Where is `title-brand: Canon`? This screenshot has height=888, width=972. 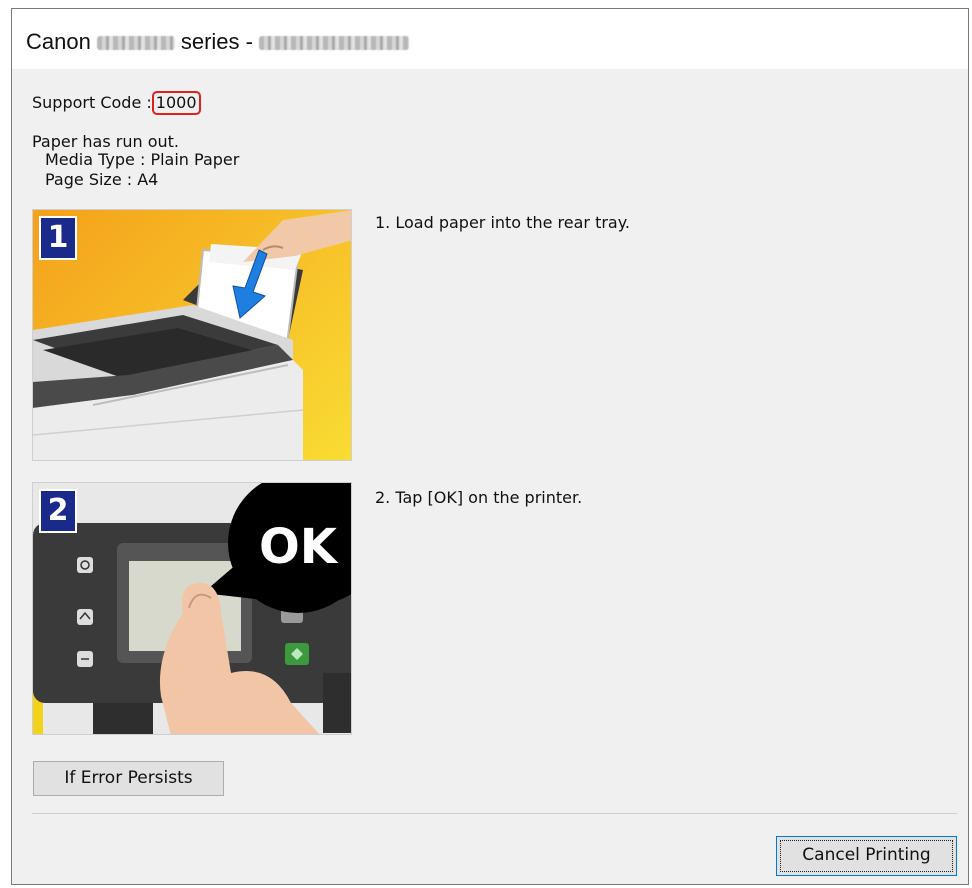 title-brand: Canon is located at coordinates (58, 41).